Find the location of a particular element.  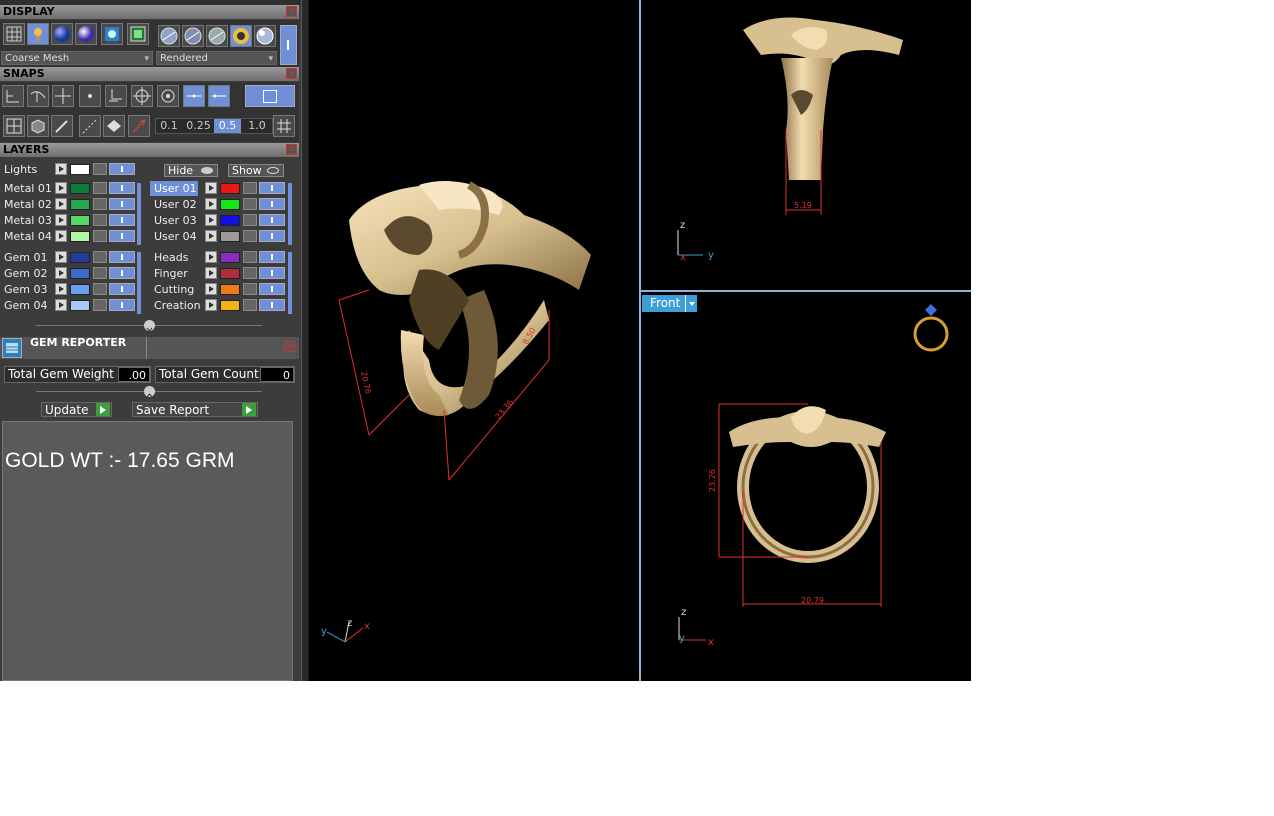

cube-icon is located at coordinates (38, 126).